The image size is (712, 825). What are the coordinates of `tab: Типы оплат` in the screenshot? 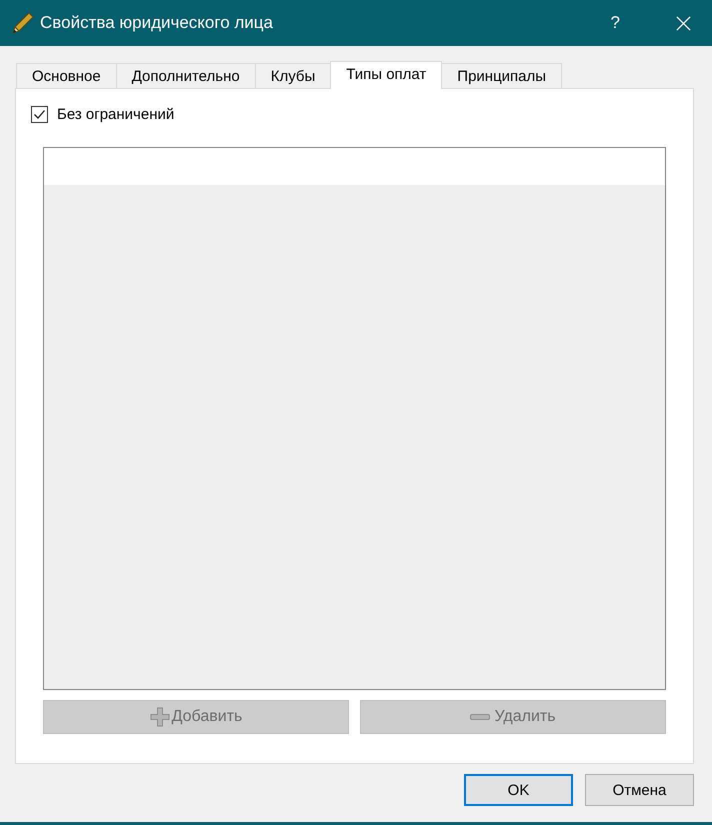 It's located at (386, 75).